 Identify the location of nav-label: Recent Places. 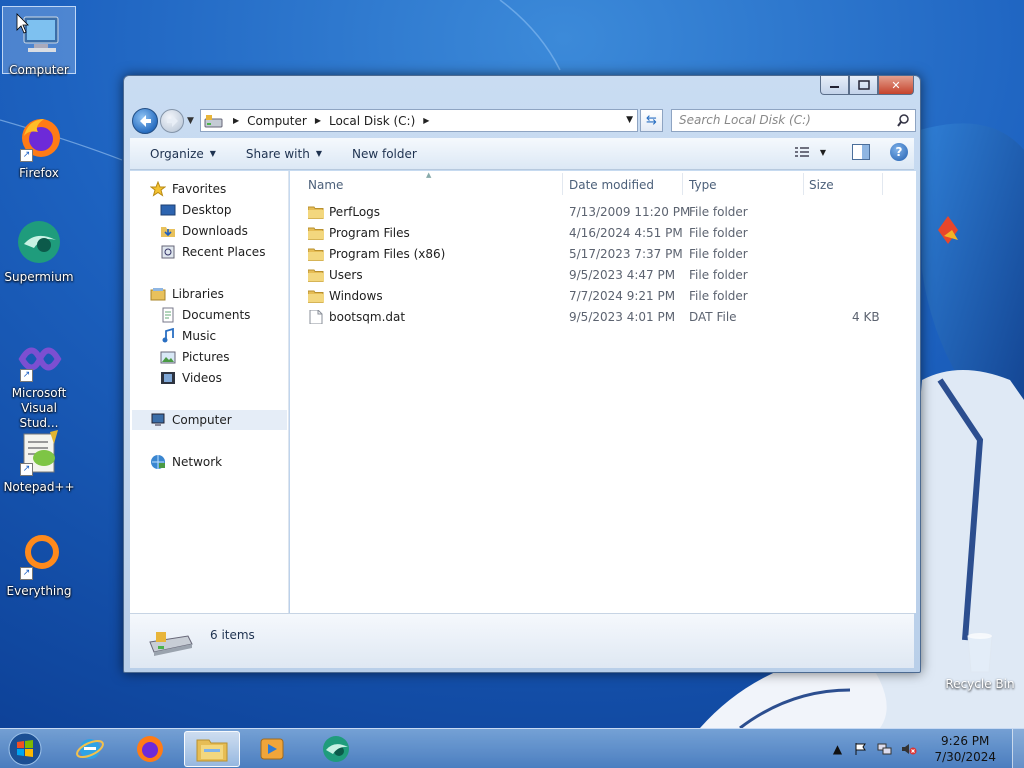
(224, 252).